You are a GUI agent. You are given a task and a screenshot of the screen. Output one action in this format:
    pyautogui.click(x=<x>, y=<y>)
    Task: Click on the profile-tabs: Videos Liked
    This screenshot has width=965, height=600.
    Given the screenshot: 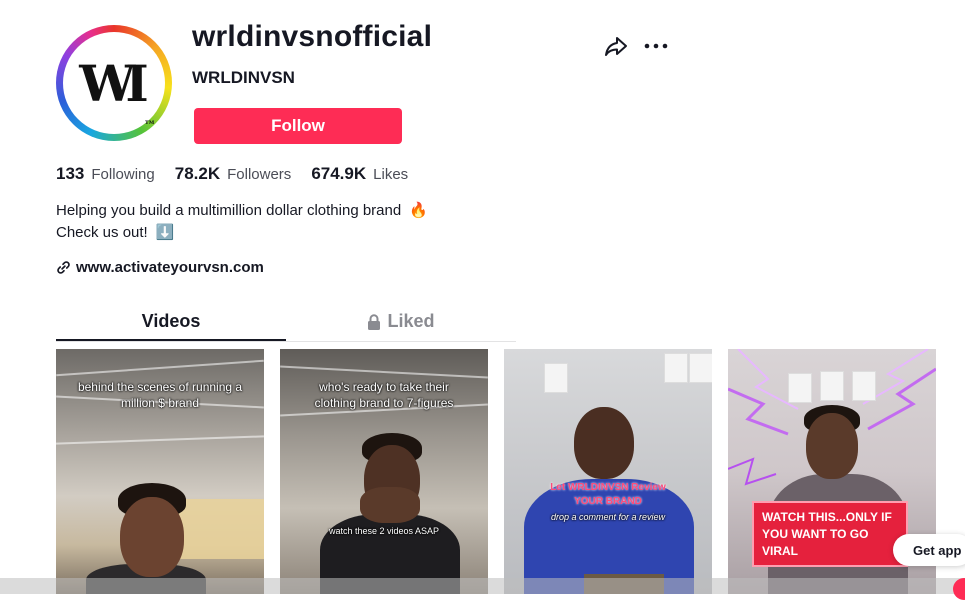 What is the action you would take?
    pyautogui.click(x=286, y=322)
    